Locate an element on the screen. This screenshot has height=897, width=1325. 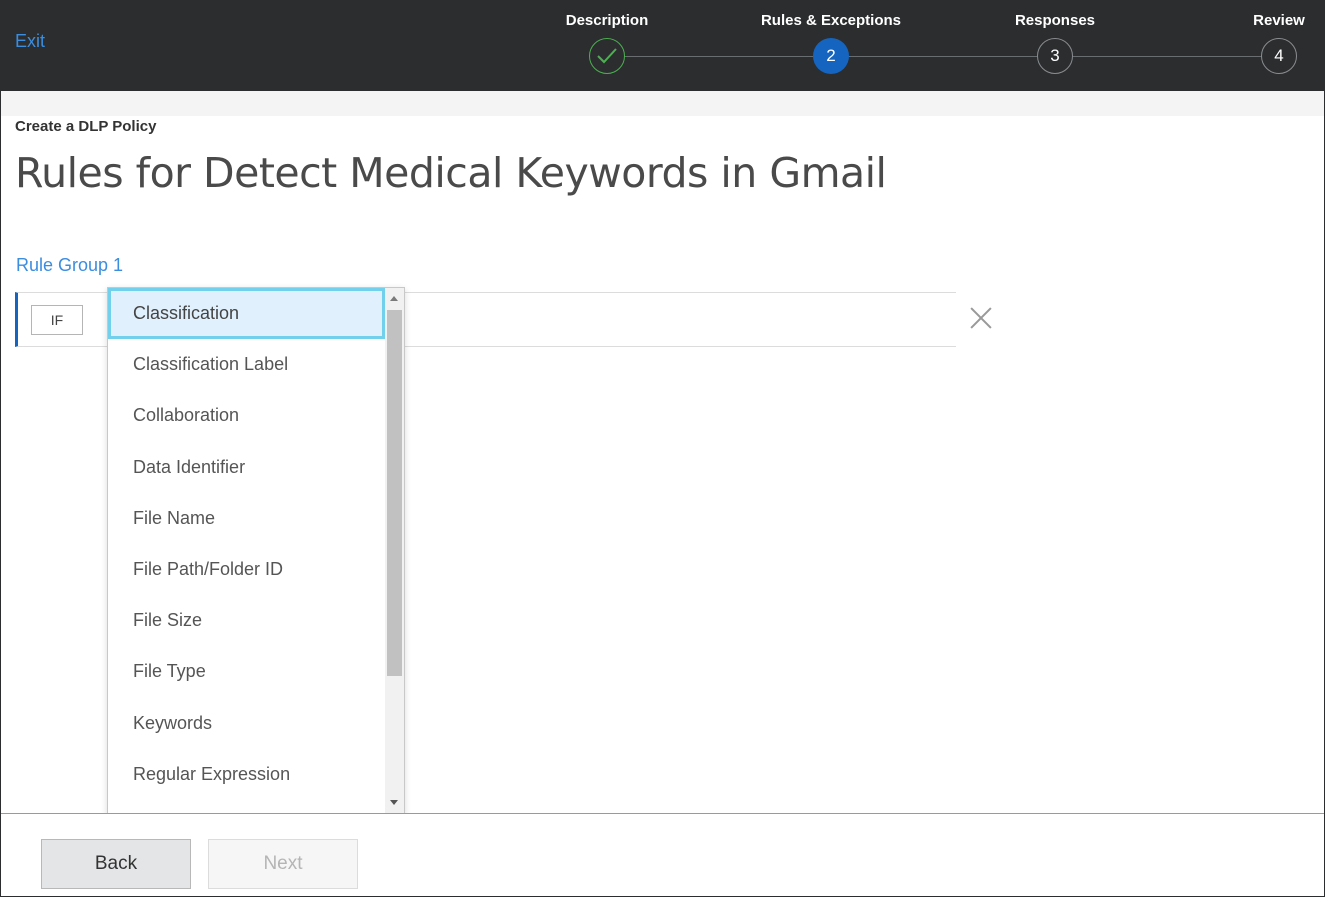
dropdown-option: Keywords is located at coordinates (246, 723).